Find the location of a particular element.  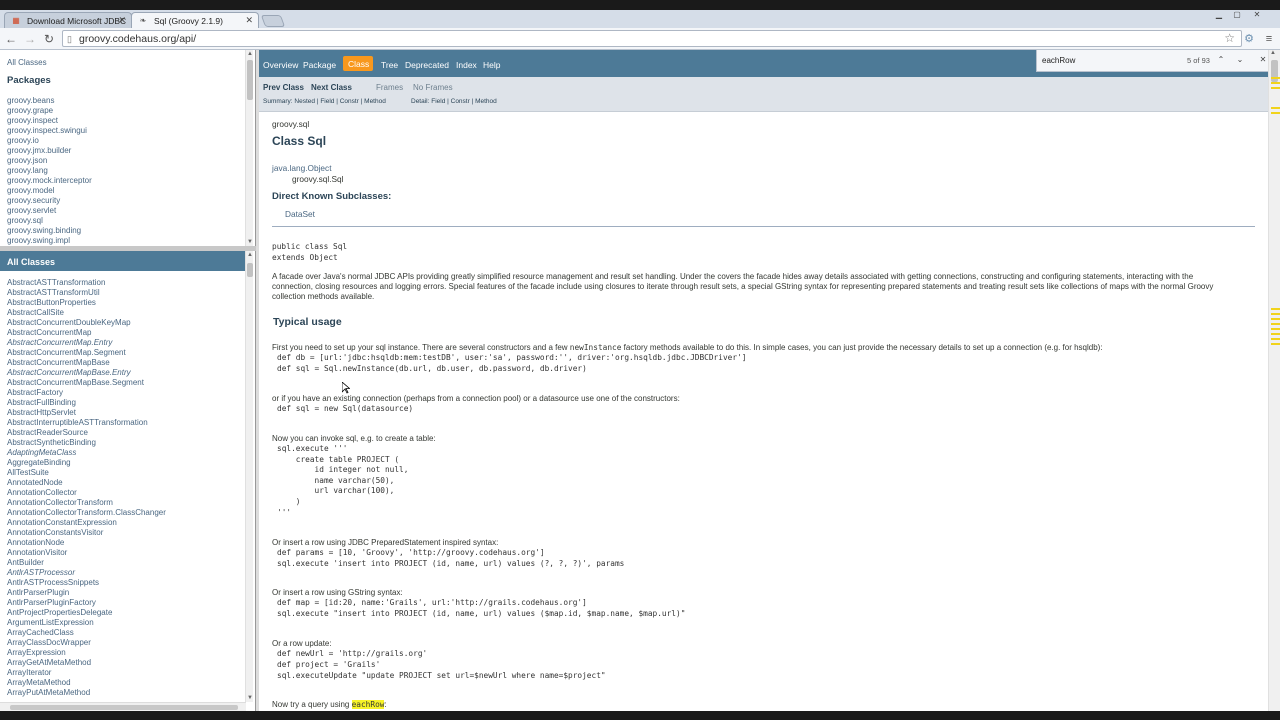

class-link: AbstractConcurrentMapBase.Entry is located at coordinates (69, 372).